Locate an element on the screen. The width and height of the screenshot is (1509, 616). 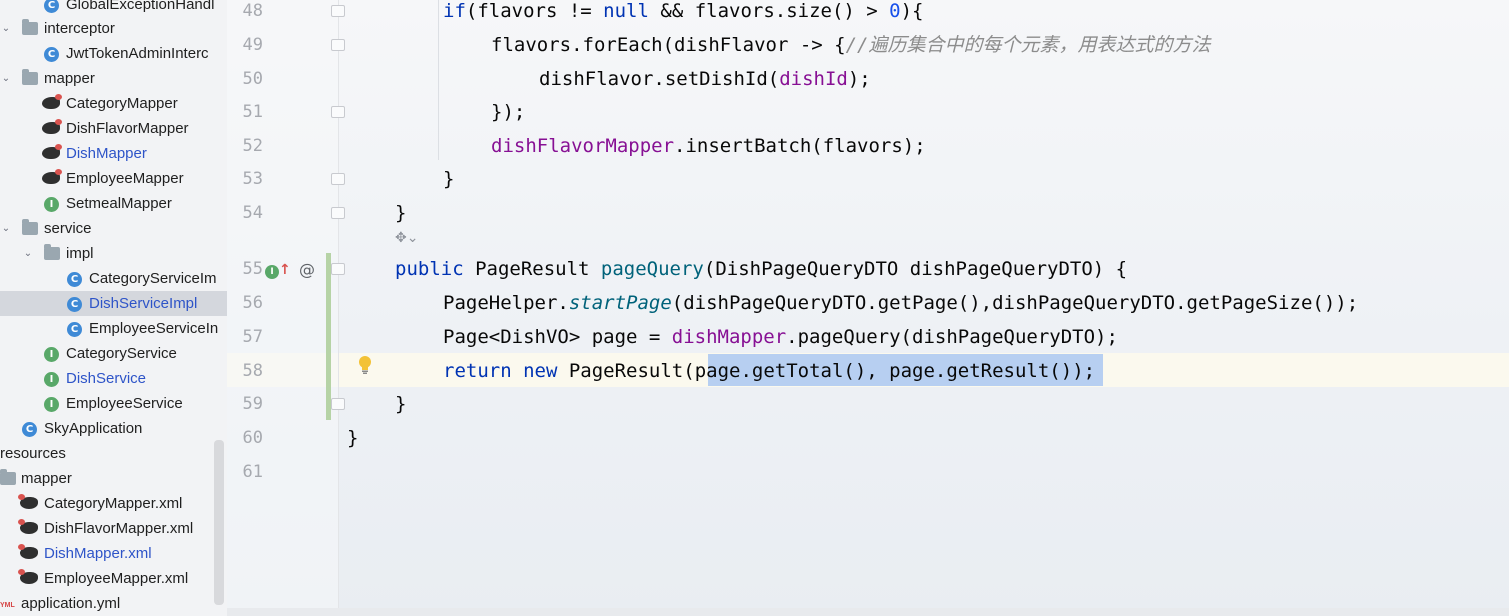
tree-item: YML application.yml is located at coordinates (113, 603).